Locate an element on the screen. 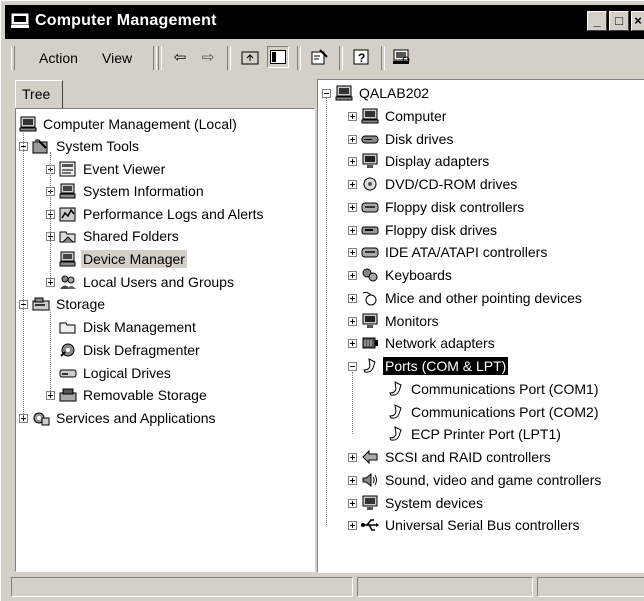 The width and height of the screenshot is (644, 601). tree-item: System devices is located at coordinates (416, 503).